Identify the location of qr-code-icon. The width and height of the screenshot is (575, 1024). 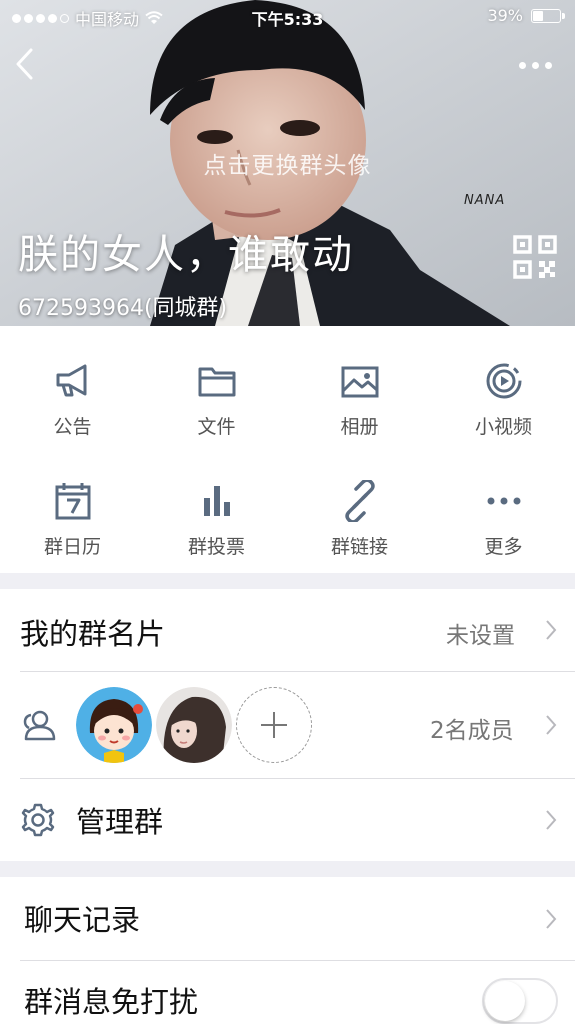
(535, 257).